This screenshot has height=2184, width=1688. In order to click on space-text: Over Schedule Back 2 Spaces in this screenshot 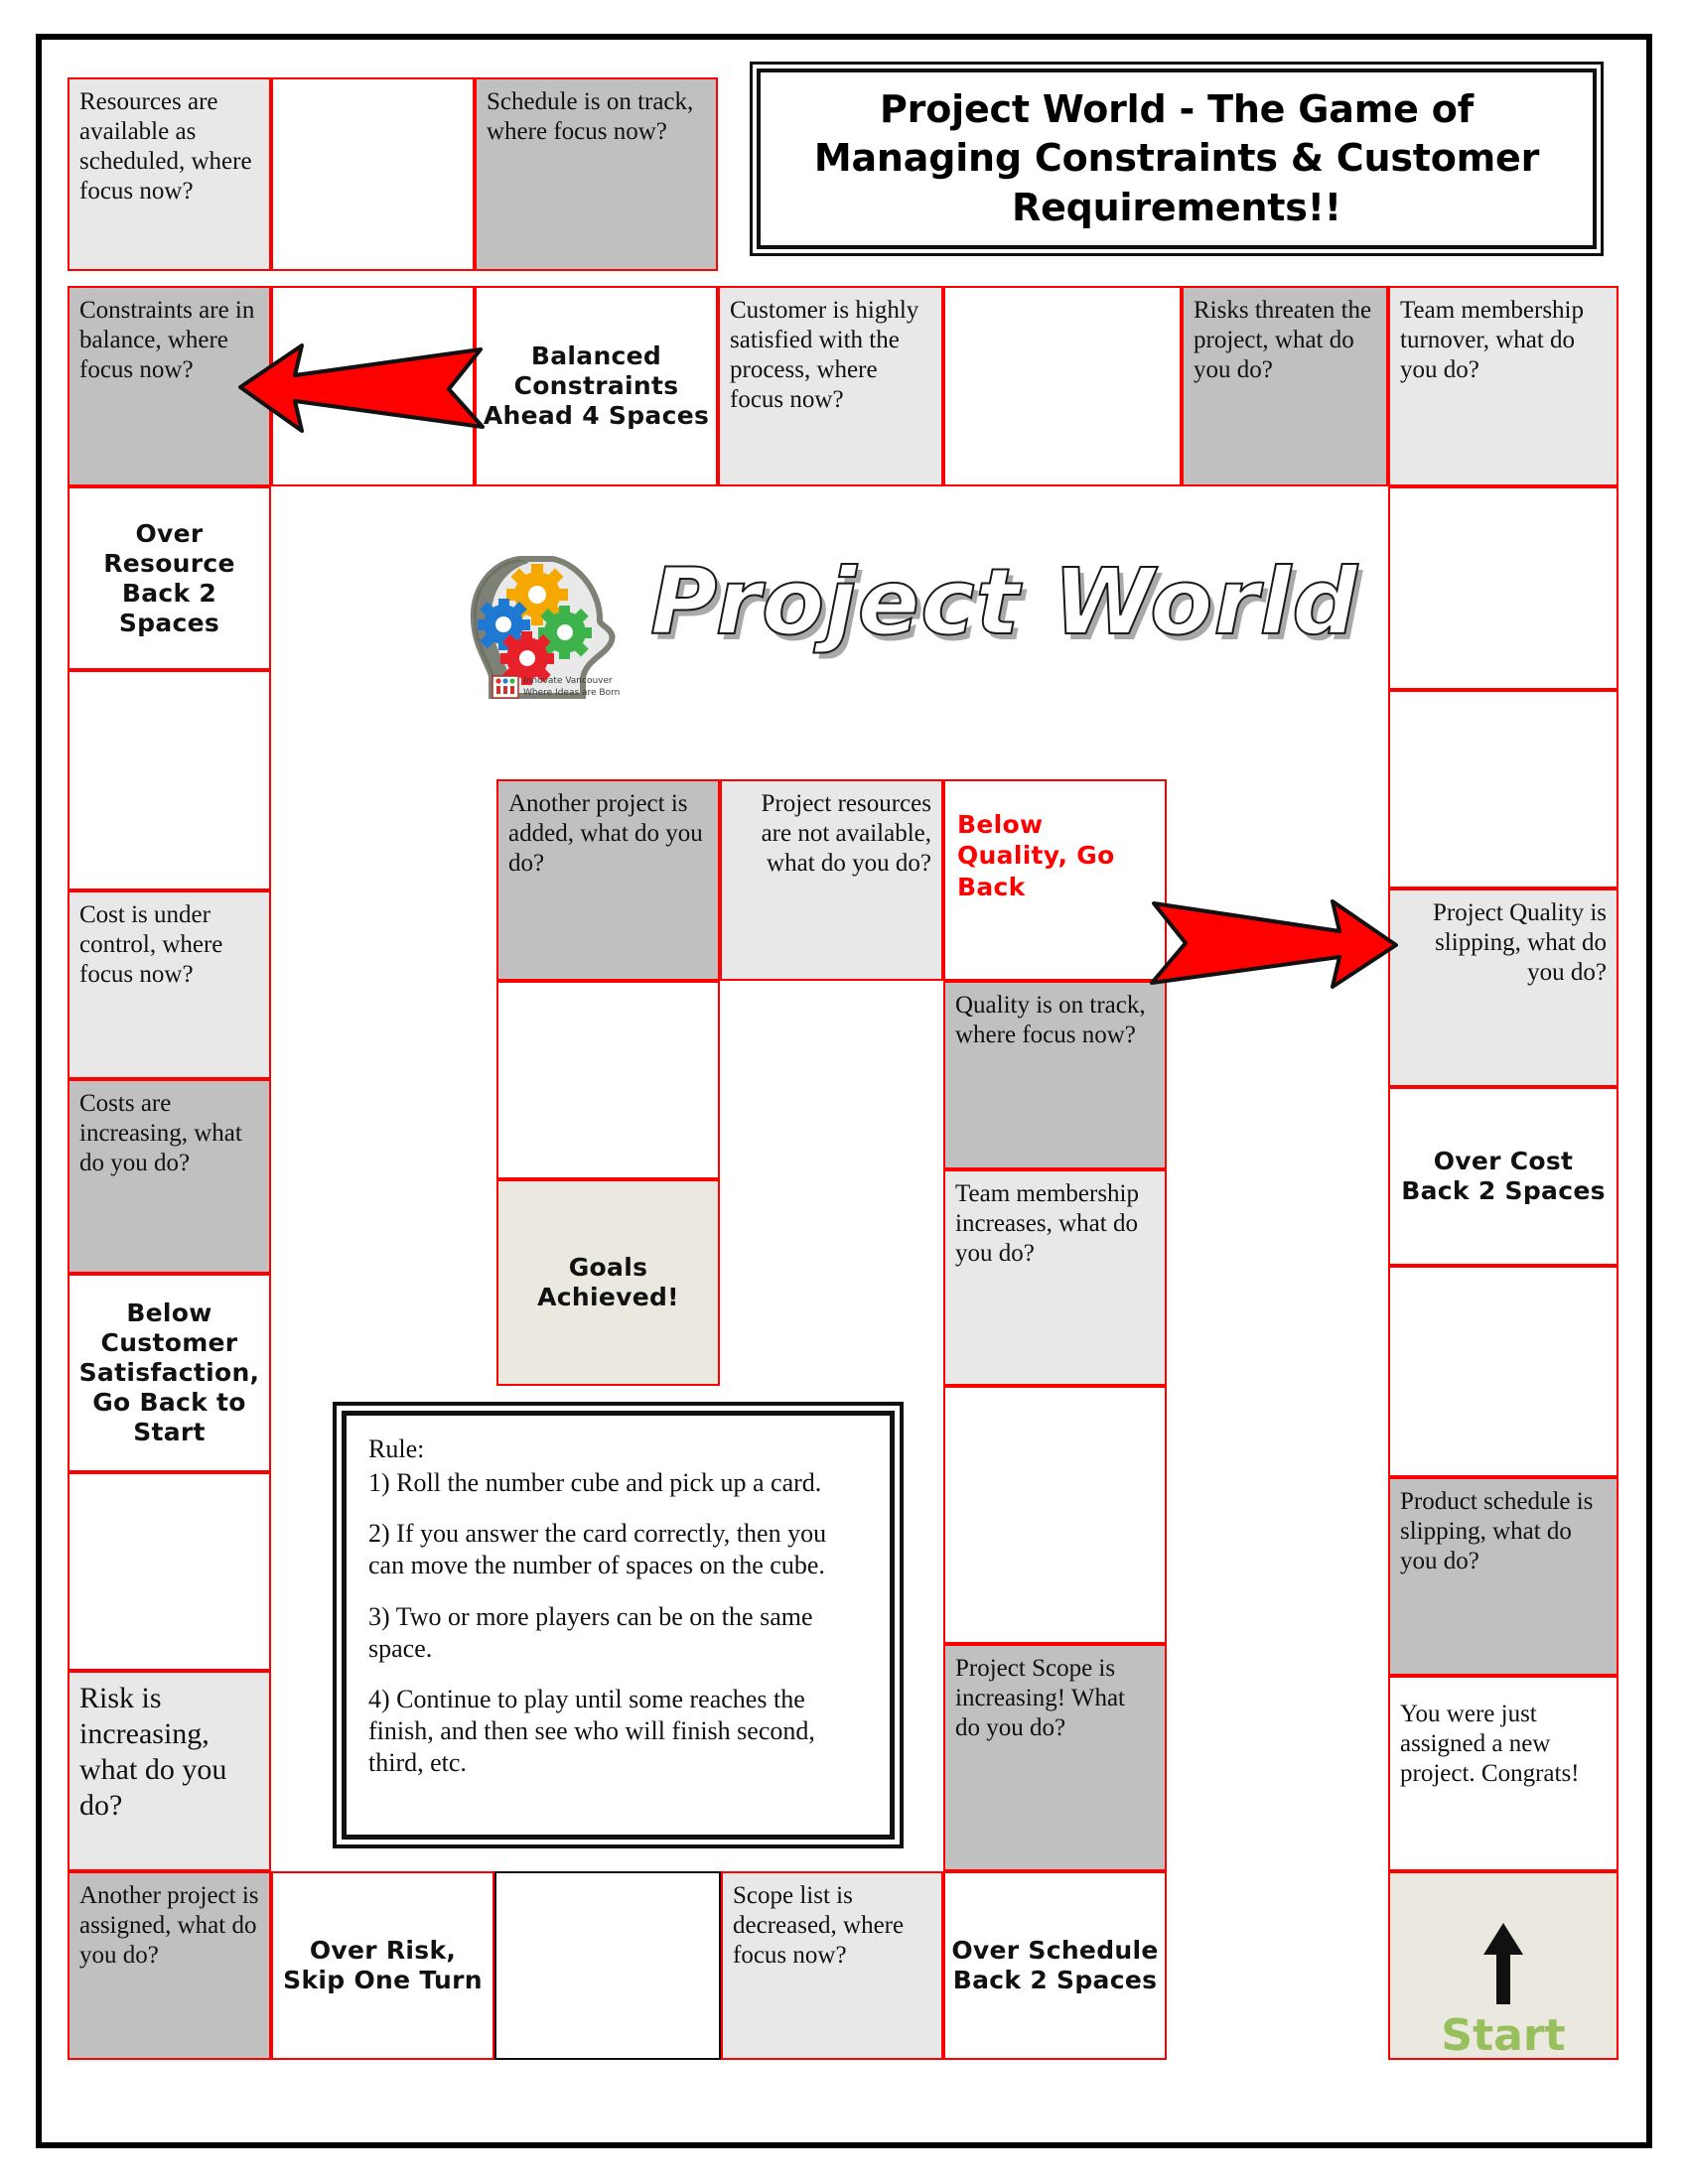, I will do `click(1055, 1965)`.